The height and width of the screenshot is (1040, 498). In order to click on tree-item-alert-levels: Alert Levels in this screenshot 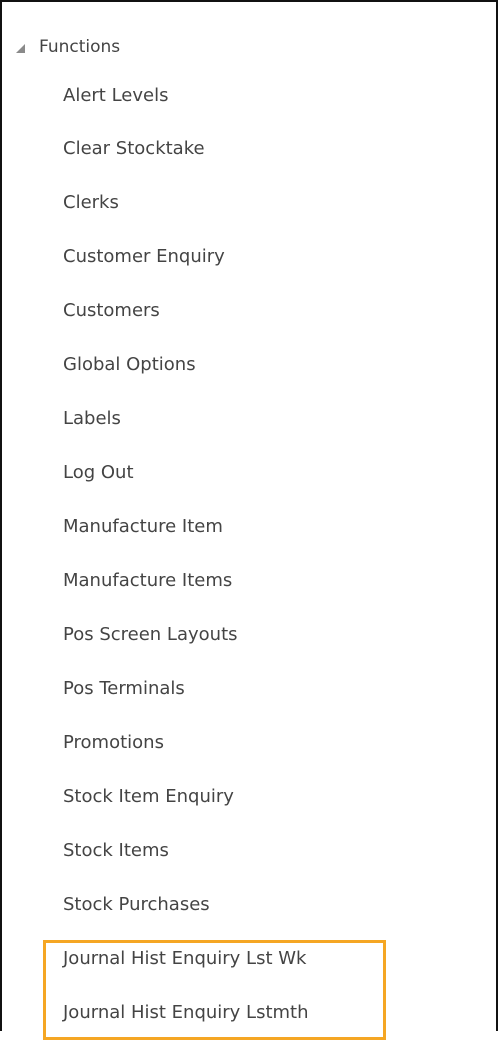, I will do `click(115, 96)`.